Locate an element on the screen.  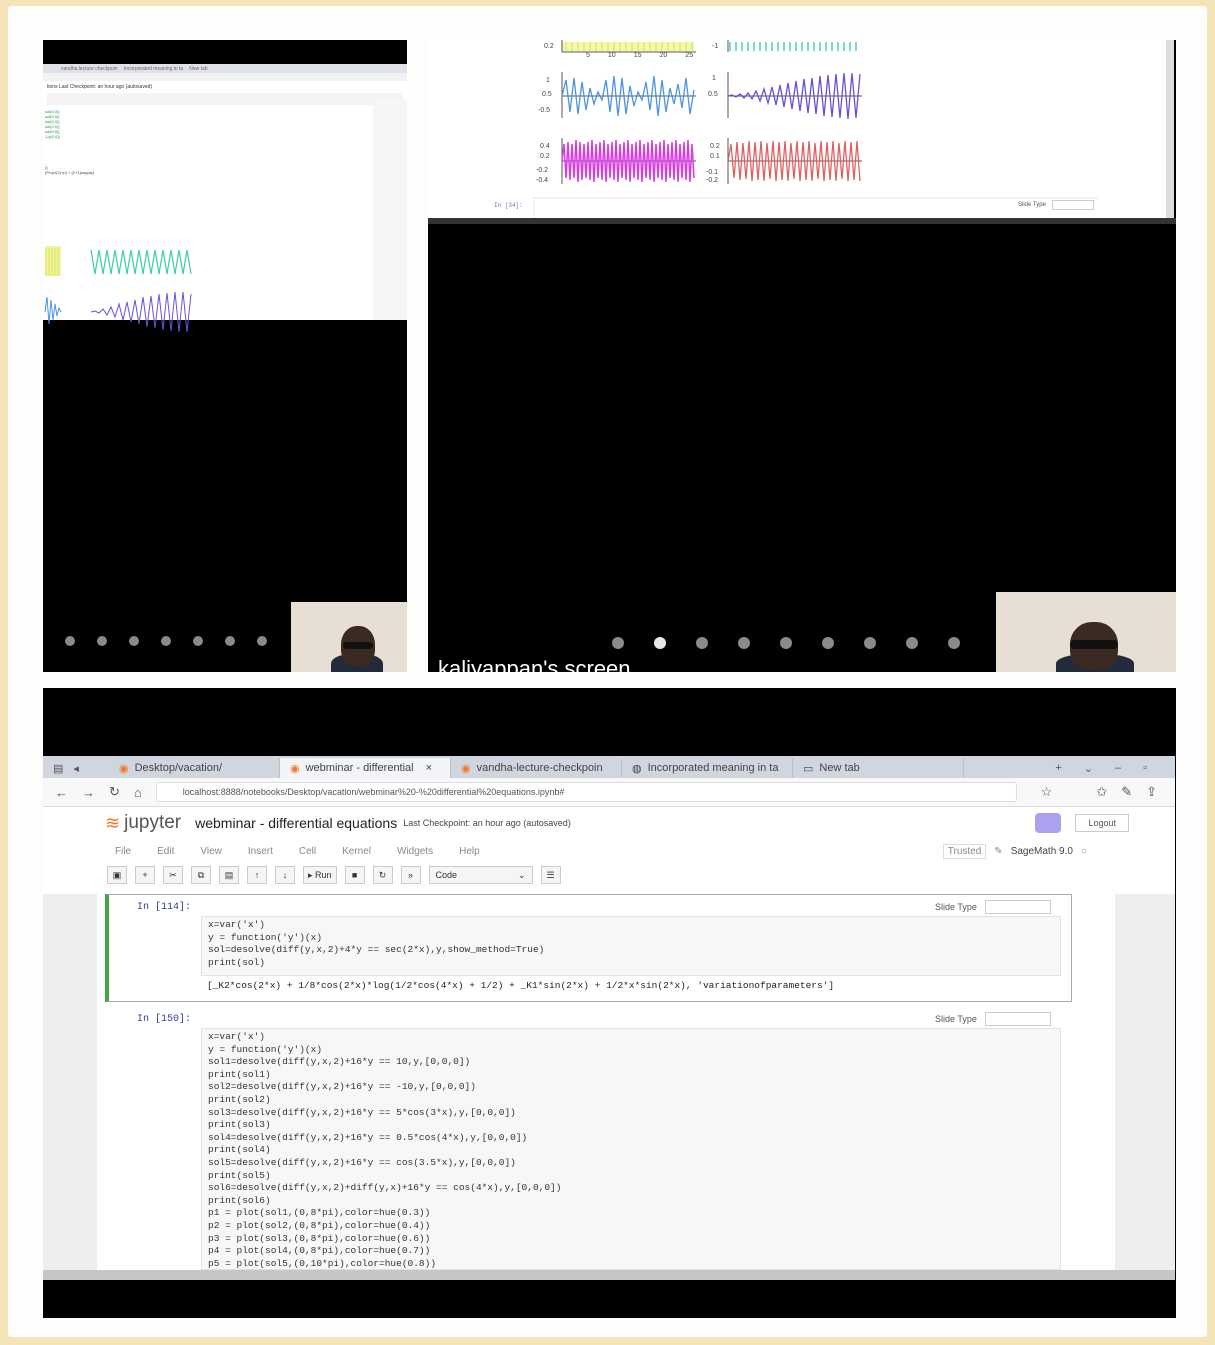
cell-prompt: In [114]: is located at coordinates (164, 907).